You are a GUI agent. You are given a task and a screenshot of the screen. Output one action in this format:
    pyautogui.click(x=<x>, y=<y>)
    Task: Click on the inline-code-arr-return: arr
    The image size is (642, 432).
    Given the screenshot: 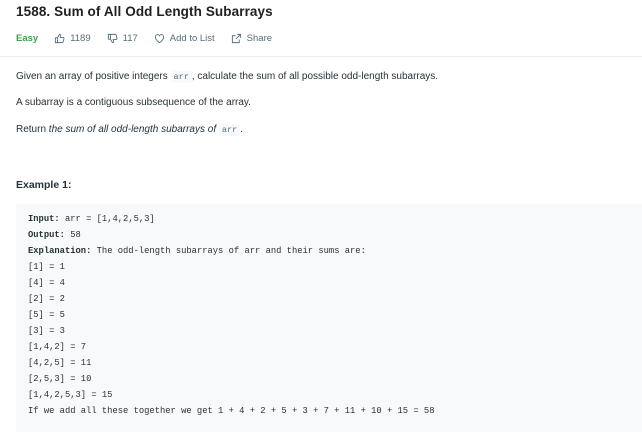 What is the action you would take?
    pyautogui.click(x=229, y=130)
    